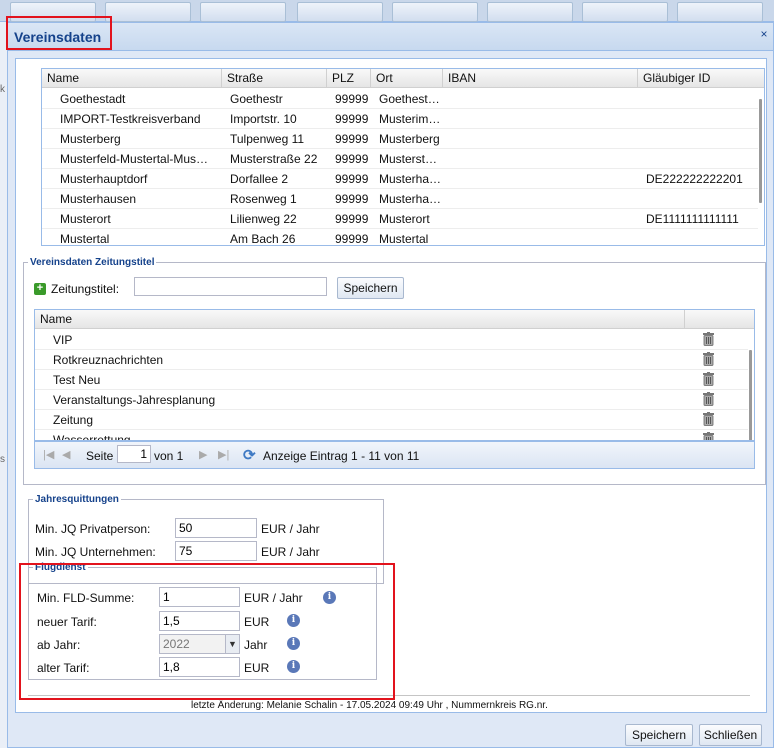 This screenshot has height=748, width=774. What do you see at coordinates (349, 78) in the screenshot?
I see `column-header: PLZ` at bounding box center [349, 78].